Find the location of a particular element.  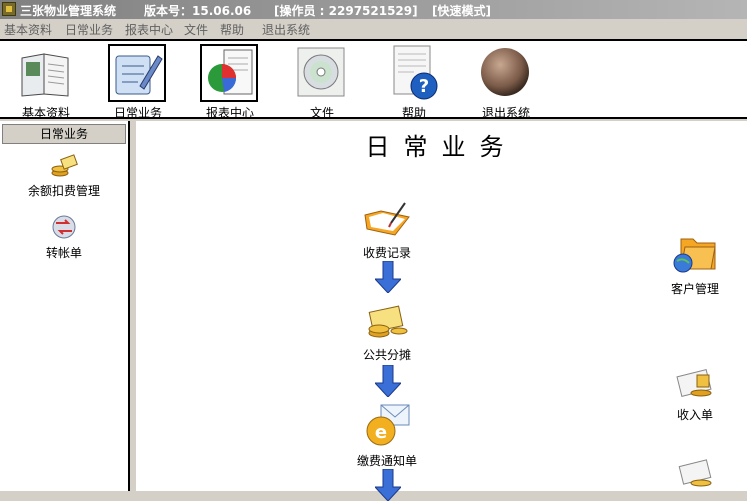

toolbar-help-button: ? 帮助 is located at coordinates (414, 82).